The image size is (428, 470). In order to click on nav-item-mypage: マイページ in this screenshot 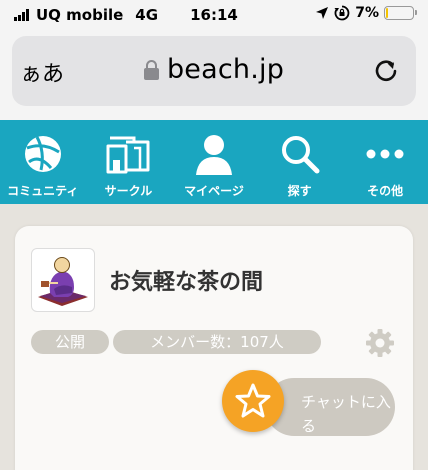, I will do `click(214, 162)`.